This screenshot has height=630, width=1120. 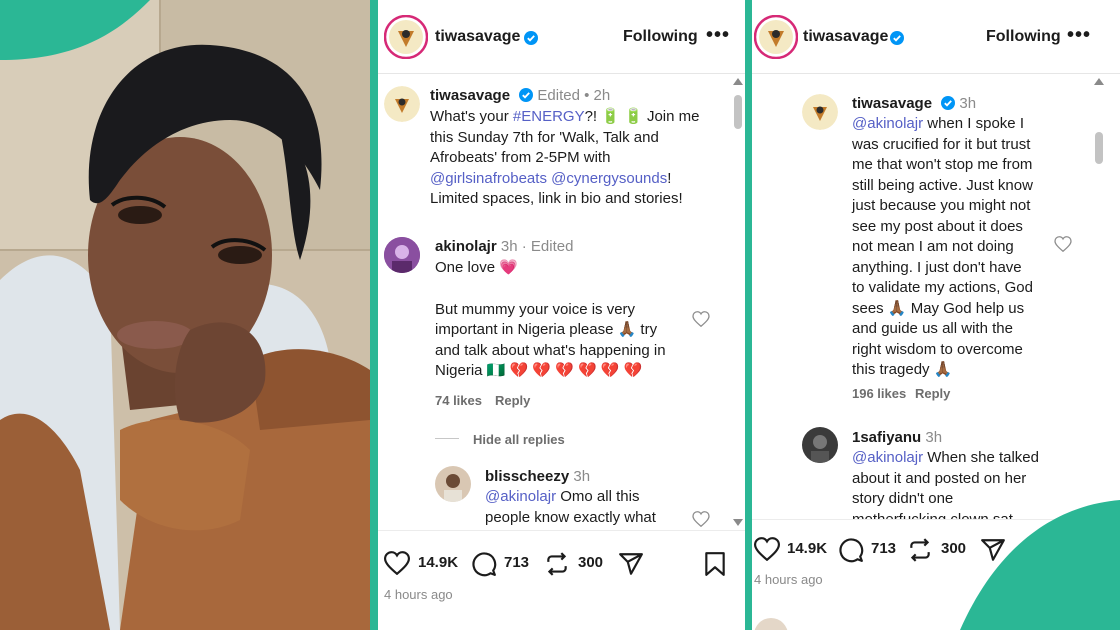 I want to click on reply-line: see my post about it does, so click(x=937, y=226).